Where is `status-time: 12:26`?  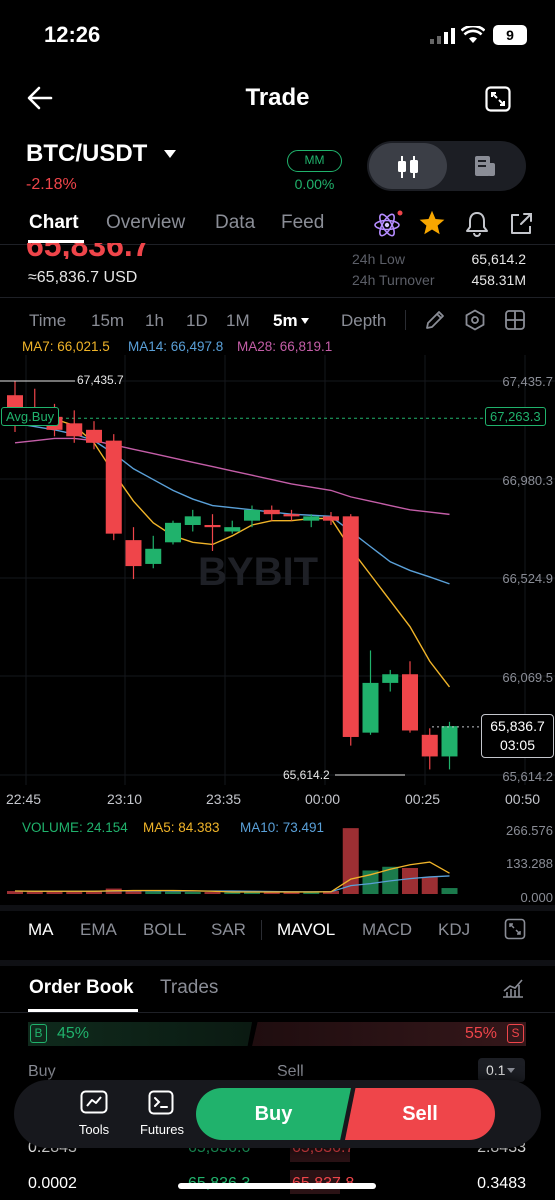
status-time: 12:26 is located at coordinates (72, 34).